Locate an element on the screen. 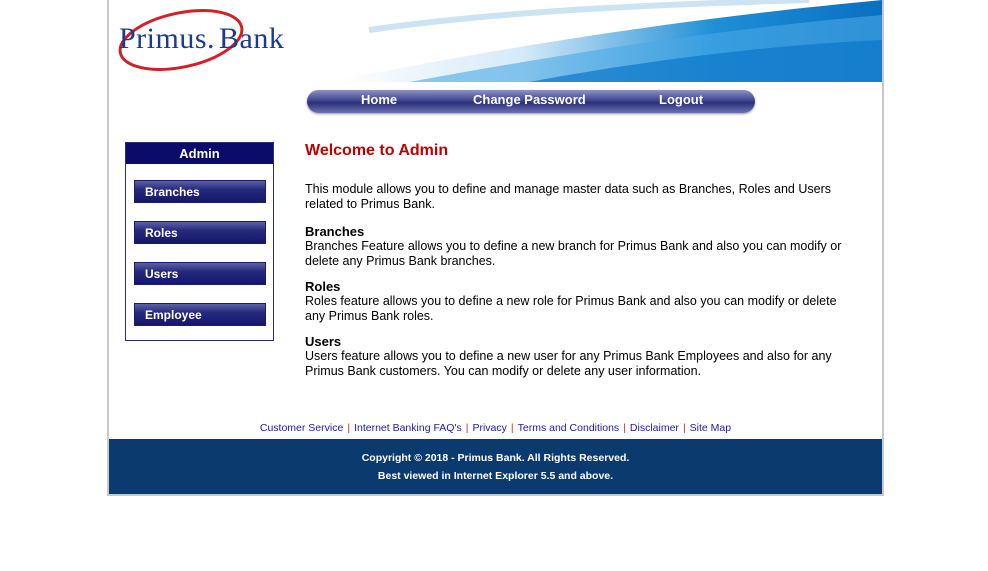 The width and height of the screenshot is (988, 571). sidebar-item-branches: Branches is located at coordinates (200, 191).